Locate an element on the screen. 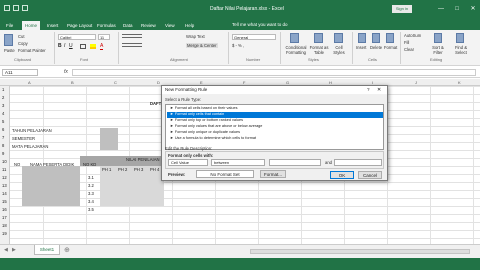 The image size is (480, 270). align-left-icon is located at coordinates (132, 45).